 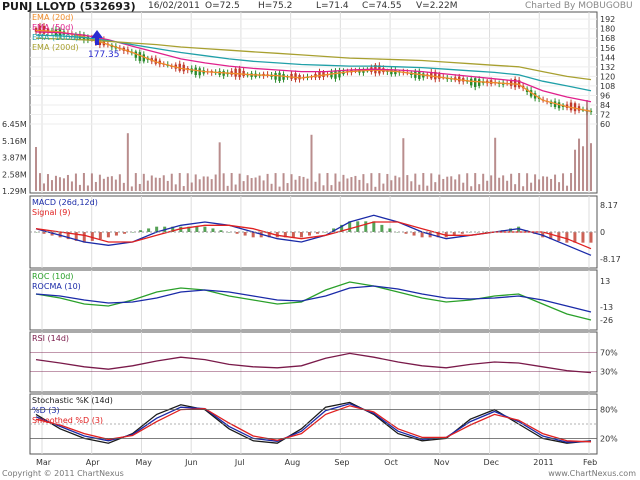 What do you see at coordinates (14, 124) in the screenshot?
I see `volume-tick: 6.45M` at bounding box center [14, 124].